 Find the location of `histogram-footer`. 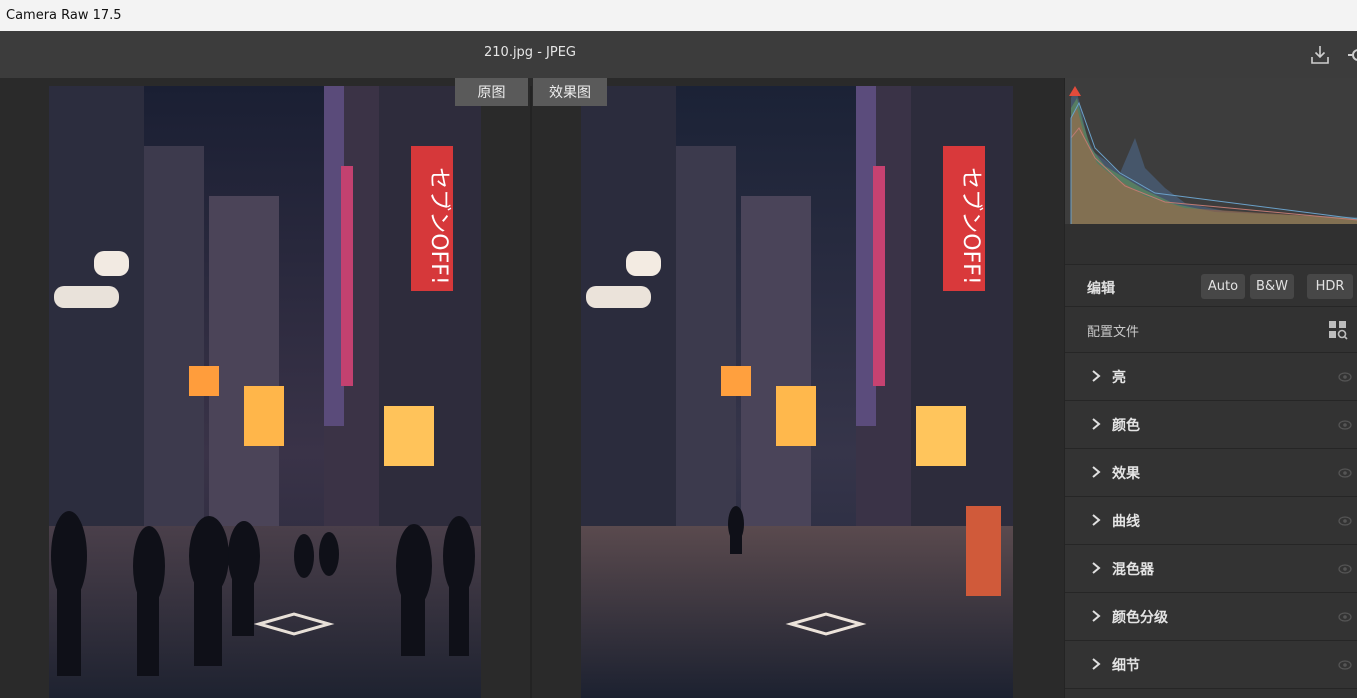

histogram-footer is located at coordinates (1211, 244).